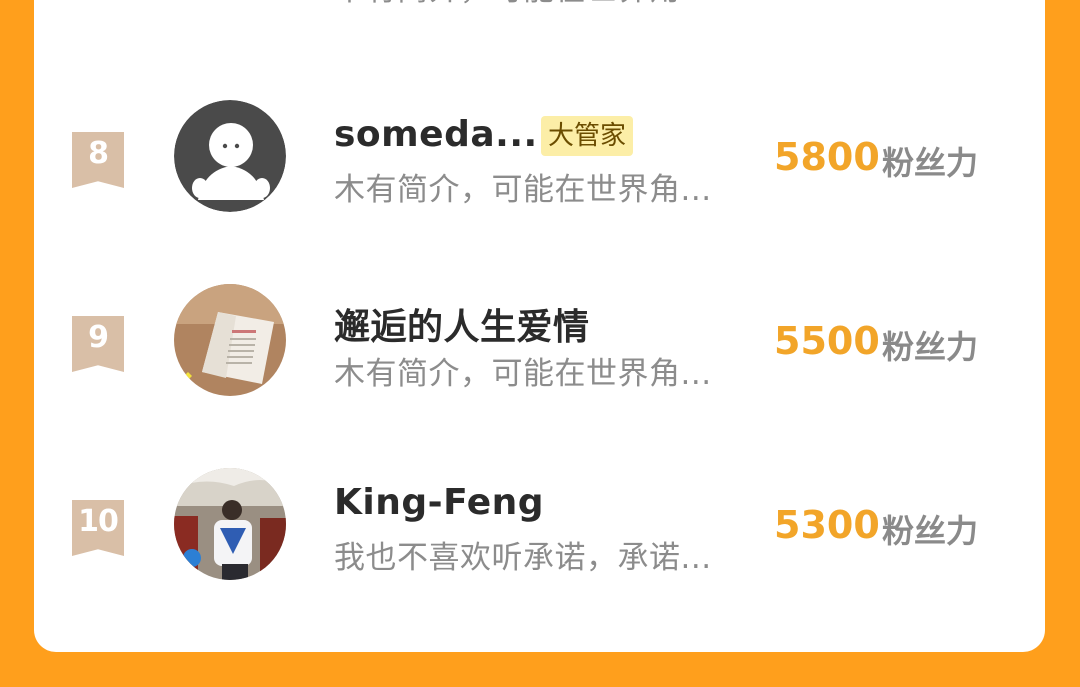  I want to click on rank-number: 10, so click(98, 521).